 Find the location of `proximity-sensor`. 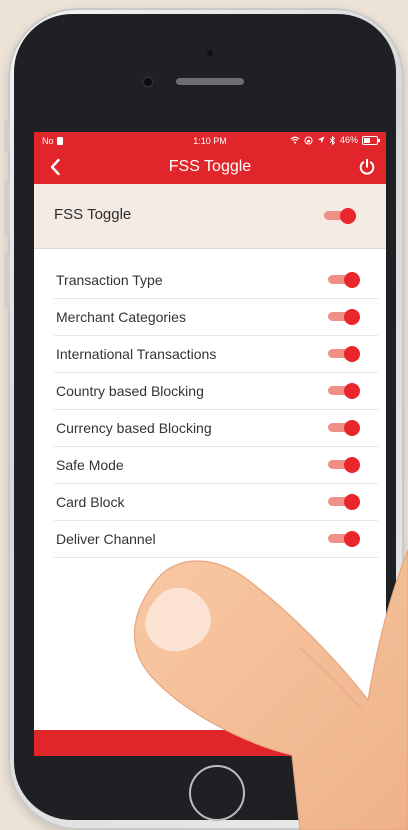

proximity-sensor is located at coordinates (210, 53).